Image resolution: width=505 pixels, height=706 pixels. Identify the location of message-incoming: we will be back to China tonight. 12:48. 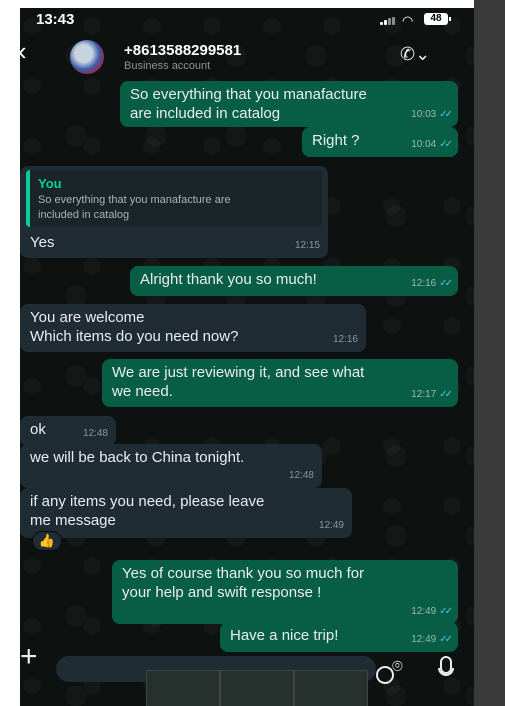
(171, 466).